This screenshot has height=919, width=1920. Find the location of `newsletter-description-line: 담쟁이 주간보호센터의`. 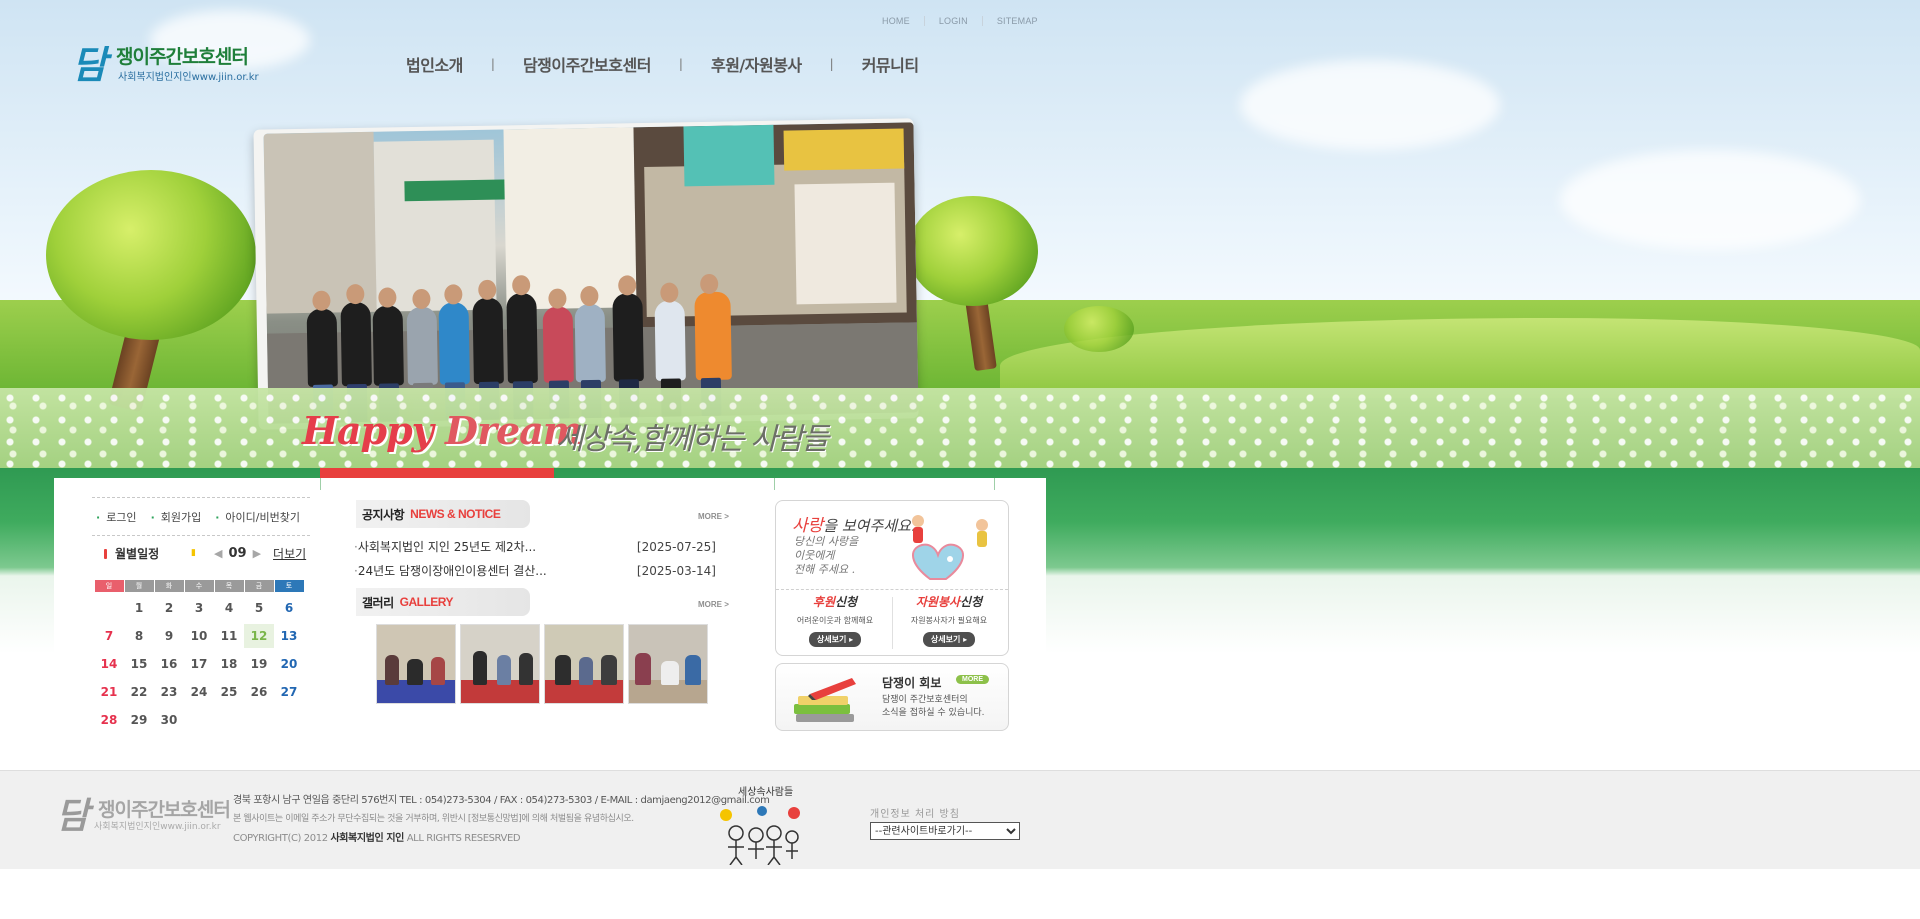

newsletter-description-line: 담쟁이 주간보호센터의 is located at coordinates (925, 700).